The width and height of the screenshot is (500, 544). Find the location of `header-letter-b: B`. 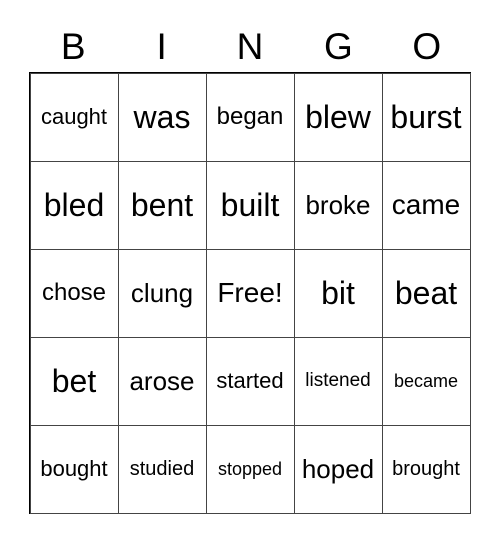

header-letter-b: B is located at coordinates (73, 46).